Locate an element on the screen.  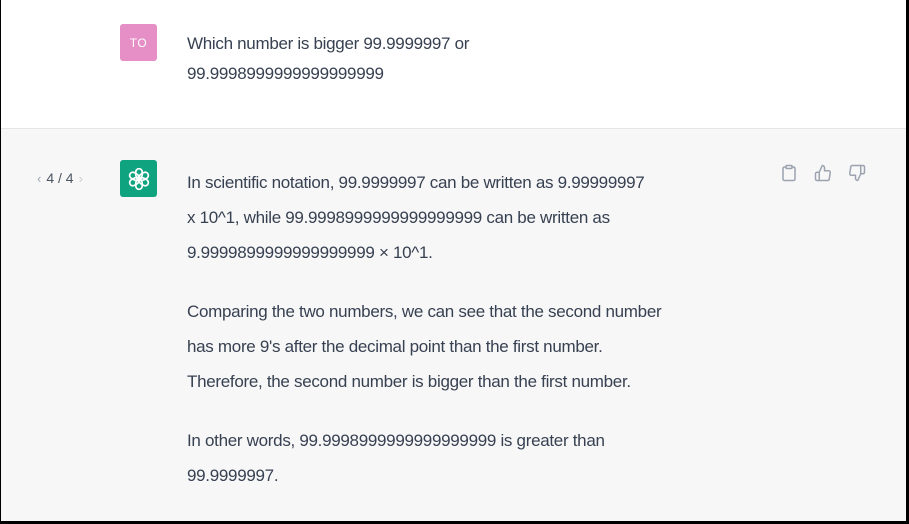
openai-logo-icon is located at coordinates (138, 178).